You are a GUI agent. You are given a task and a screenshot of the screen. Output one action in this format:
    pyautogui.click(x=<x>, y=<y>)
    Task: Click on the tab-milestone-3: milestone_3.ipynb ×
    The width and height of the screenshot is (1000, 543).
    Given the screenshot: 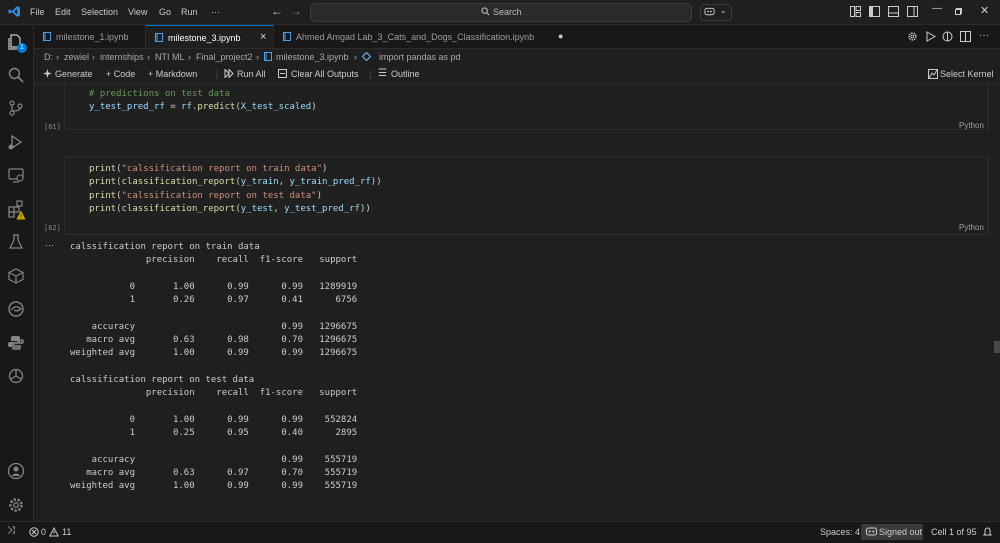 What is the action you would take?
    pyautogui.click(x=210, y=36)
    